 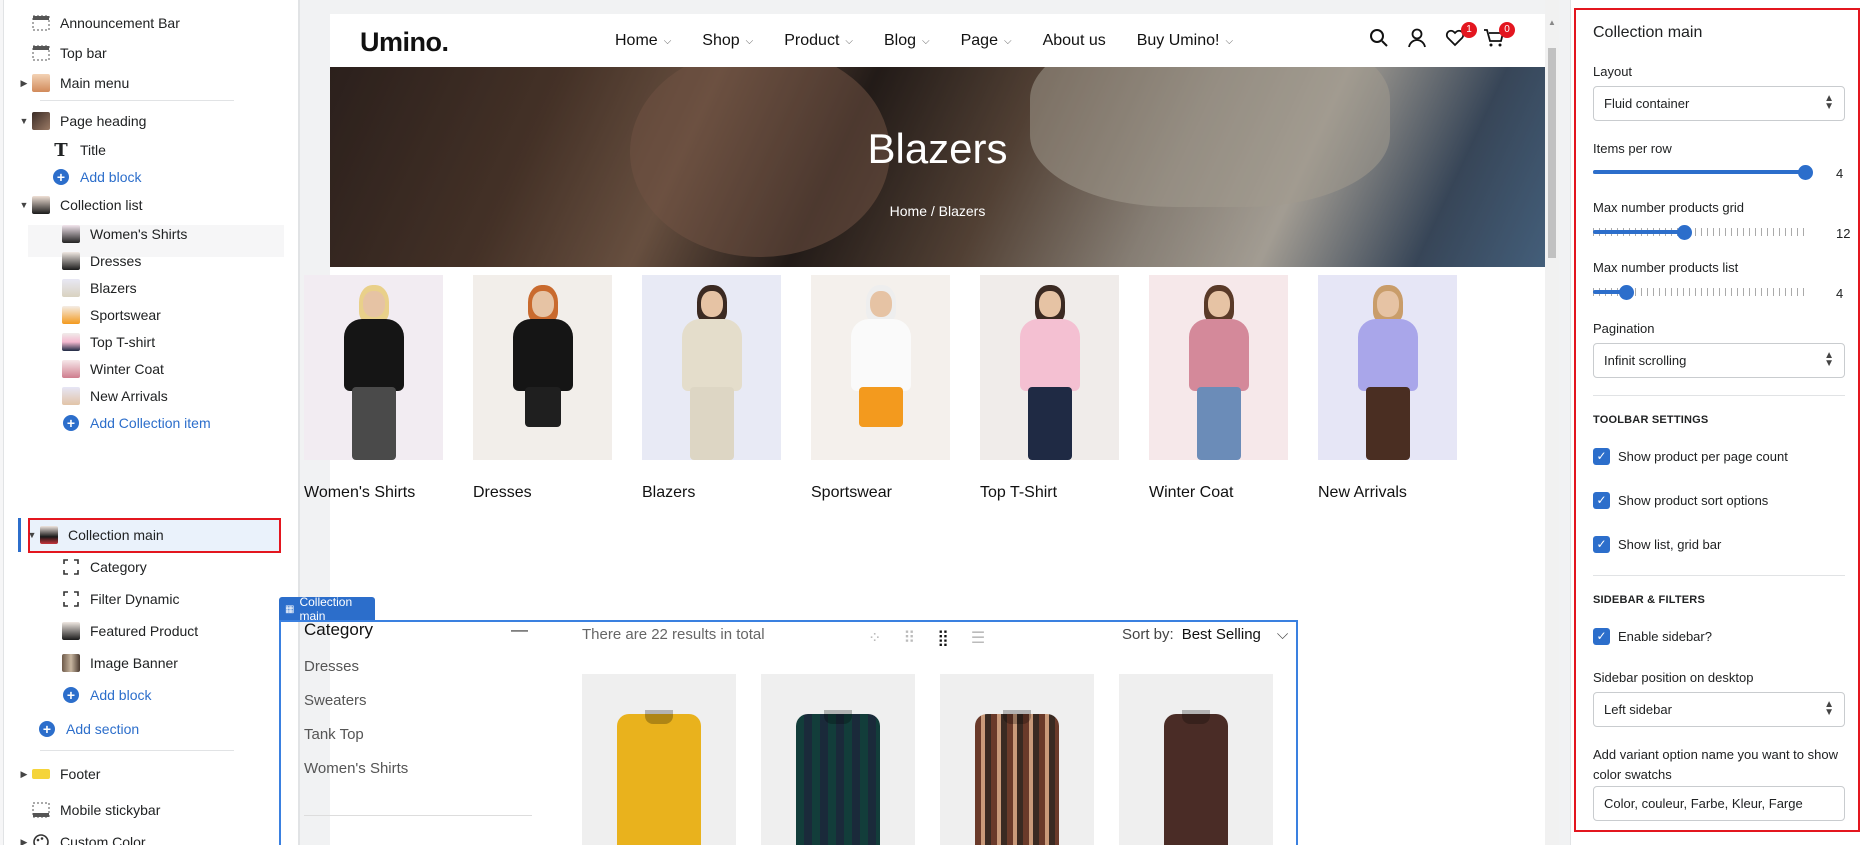 I want to click on collection-card: Top T-Shirt, so click(x=1052, y=388).